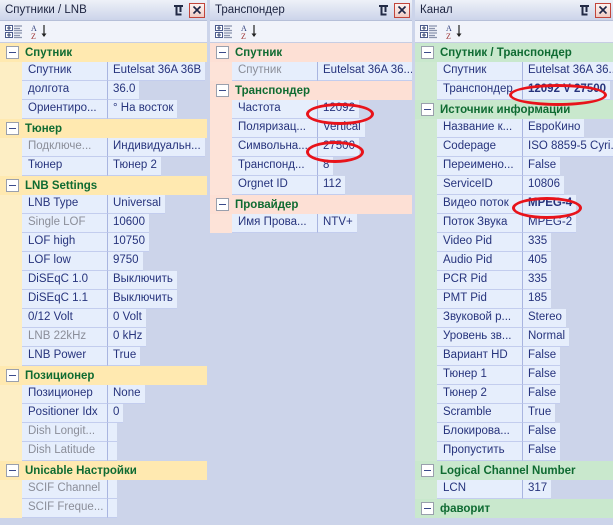  Describe the element at coordinates (550, 223) in the screenshot. I see `property-value: MPEG-2` at that location.